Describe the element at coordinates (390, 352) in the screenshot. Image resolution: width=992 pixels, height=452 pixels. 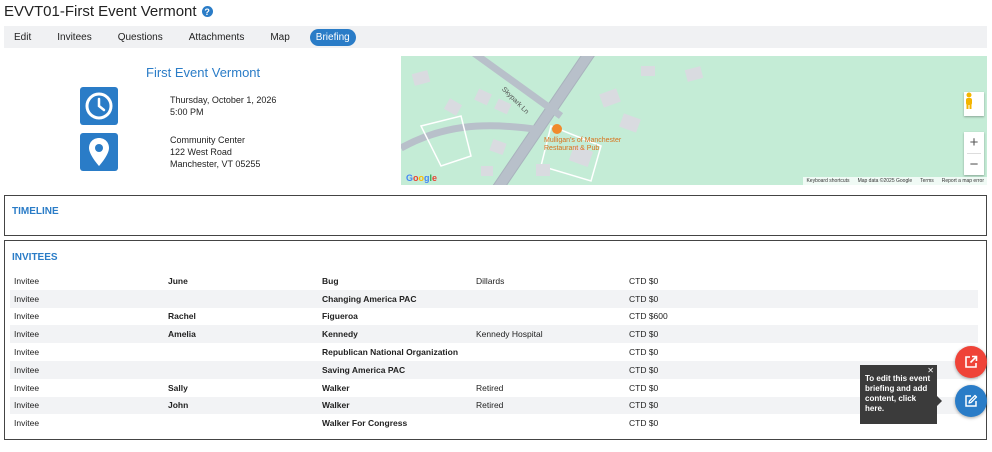
I see `invitee-last-name: Republican National Organization` at that location.